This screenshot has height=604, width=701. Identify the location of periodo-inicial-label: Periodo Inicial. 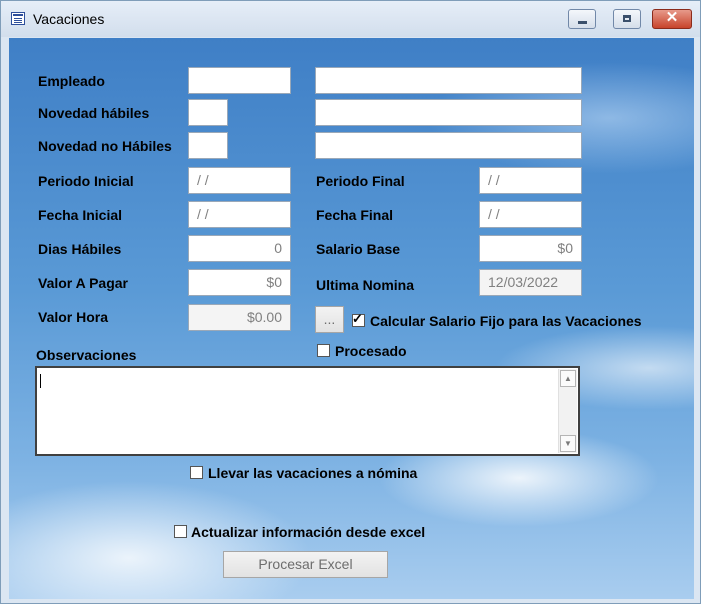
(86, 181).